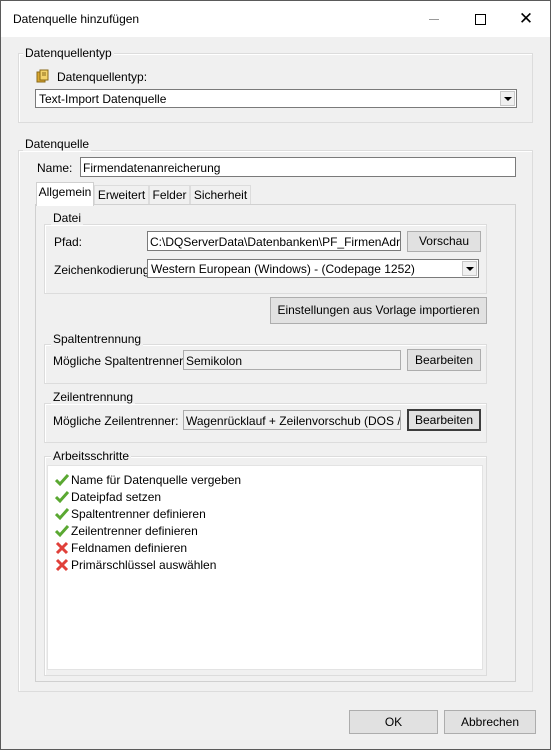 This screenshot has width=551, height=750. I want to click on tab-label: Sicherheit, so click(220, 195).